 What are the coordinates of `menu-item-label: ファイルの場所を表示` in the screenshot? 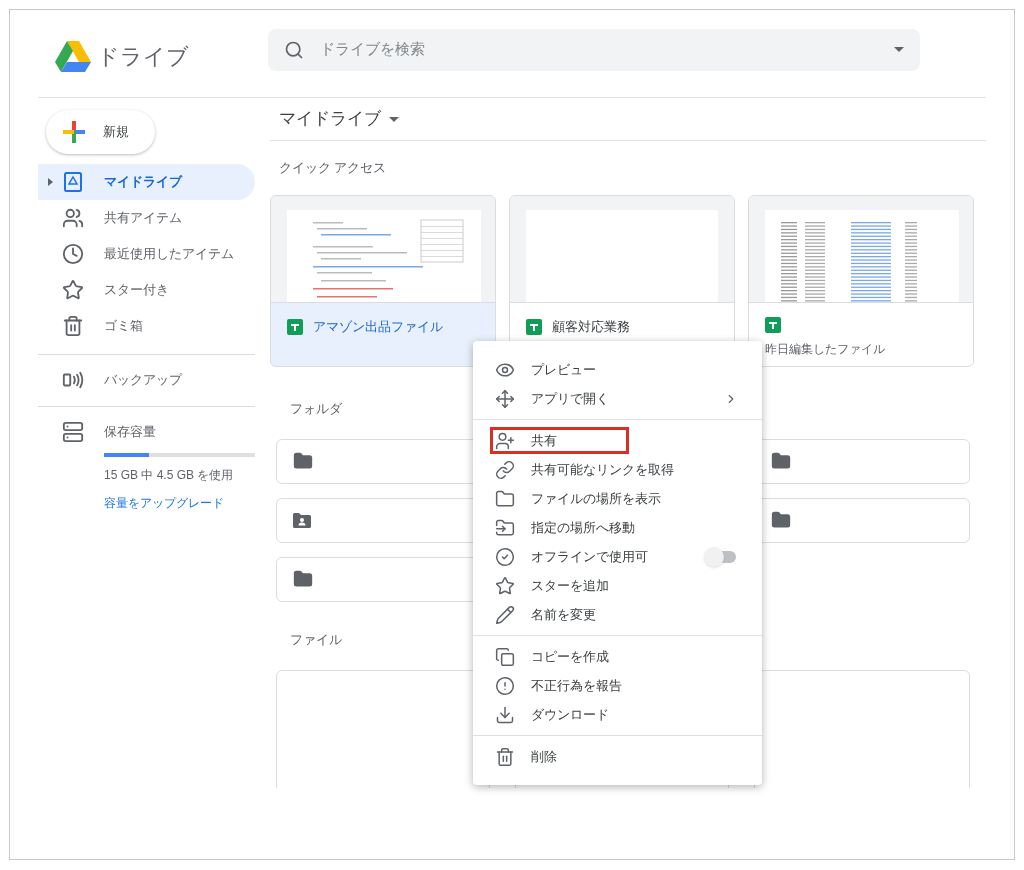 It's located at (596, 498).